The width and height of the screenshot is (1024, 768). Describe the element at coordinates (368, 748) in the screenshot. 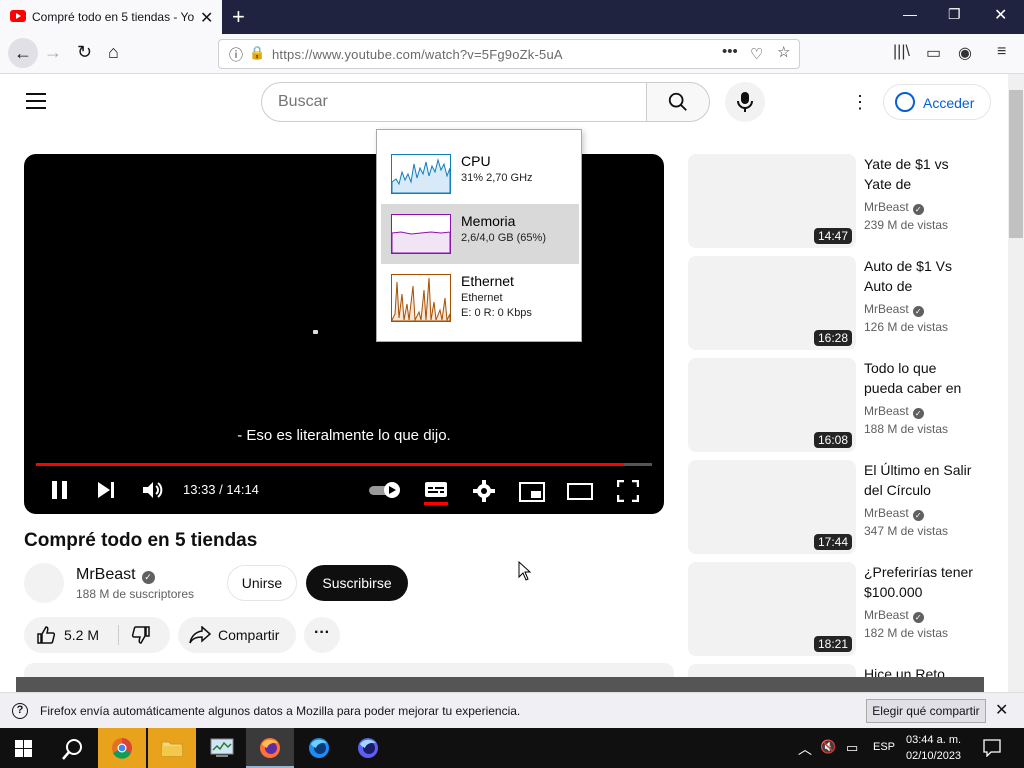

I see `firefox-nightly-taskbar-app` at that location.